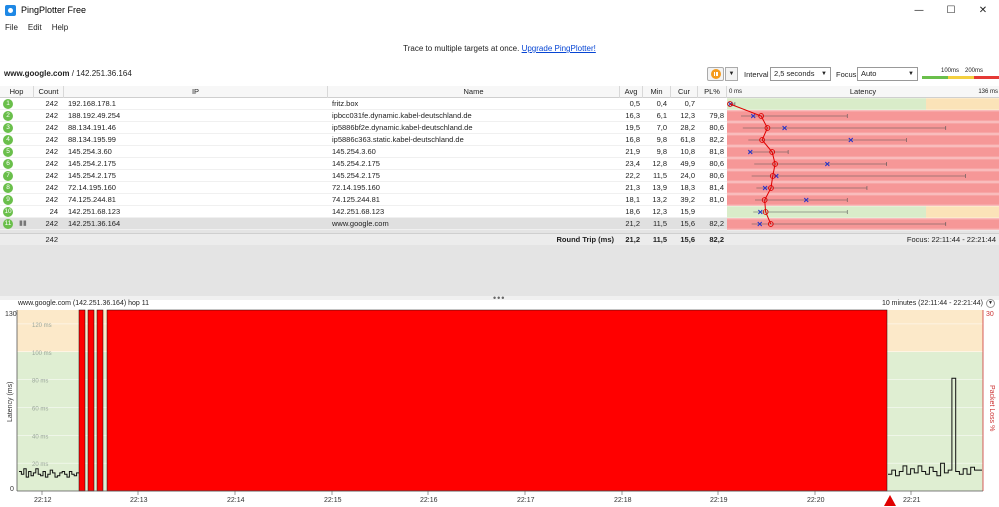 This screenshot has height=507, width=999. What do you see at coordinates (716, 139) in the screenshot?
I see `row-pl: 82,2` at bounding box center [716, 139].